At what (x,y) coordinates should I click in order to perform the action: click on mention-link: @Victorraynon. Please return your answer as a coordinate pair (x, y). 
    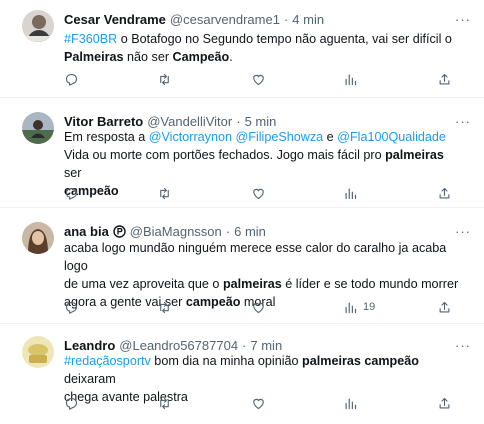
    Looking at the image, I should click on (190, 137).